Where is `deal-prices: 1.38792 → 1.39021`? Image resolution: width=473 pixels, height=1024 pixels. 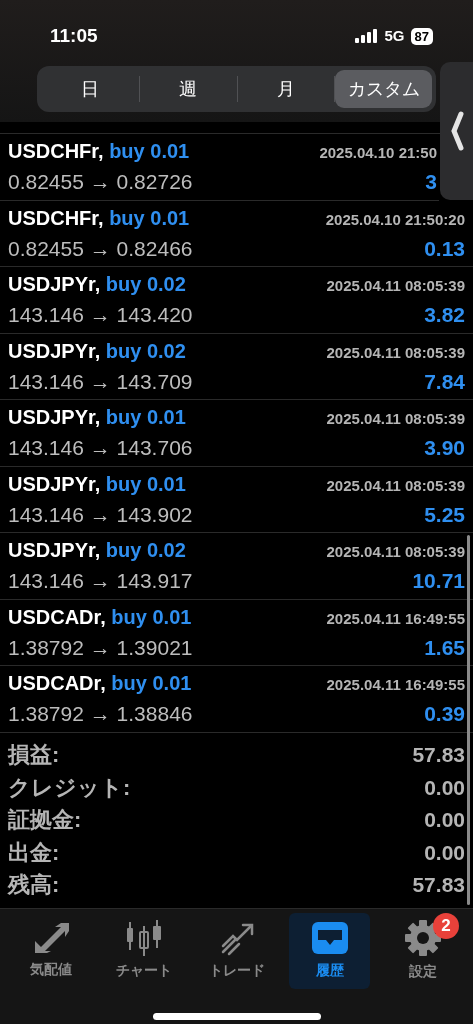
deal-prices: 1.38792 → 1.39021 is located at coordinates (100, 647).